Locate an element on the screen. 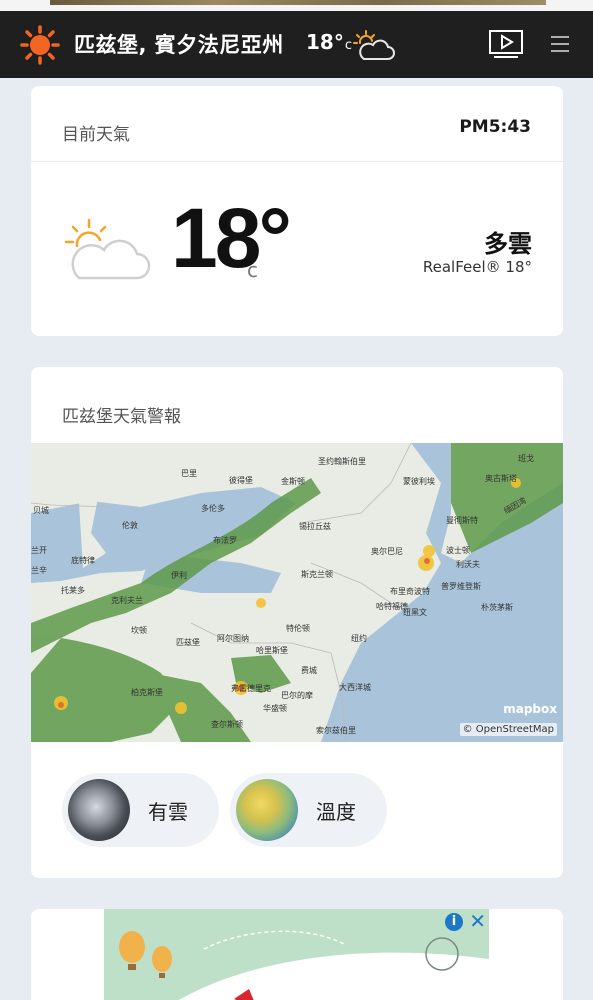 The height and width of the screenshot is (1000, 593). cloud-satellite-thumbnail is located at coordinates (99, 810).